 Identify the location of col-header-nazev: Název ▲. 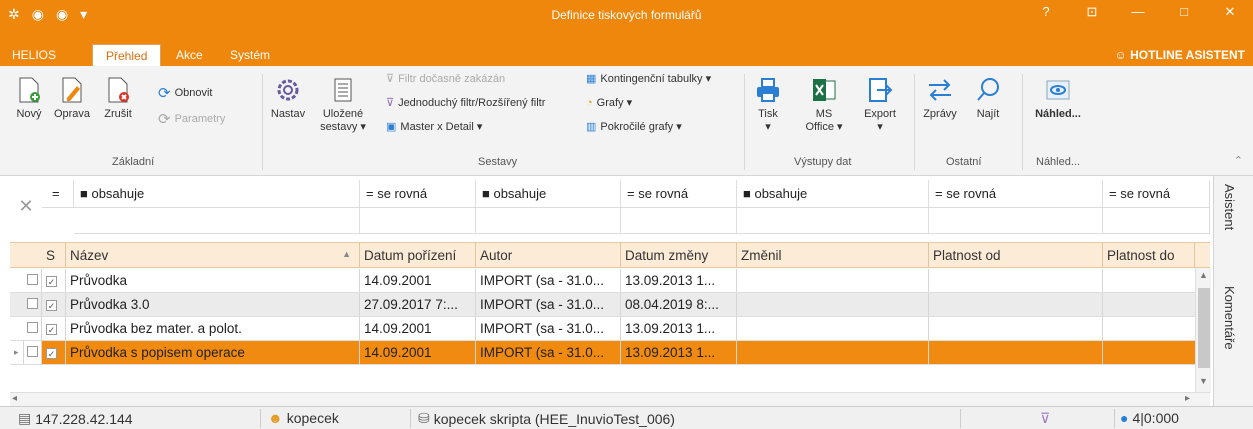
(213, 255).